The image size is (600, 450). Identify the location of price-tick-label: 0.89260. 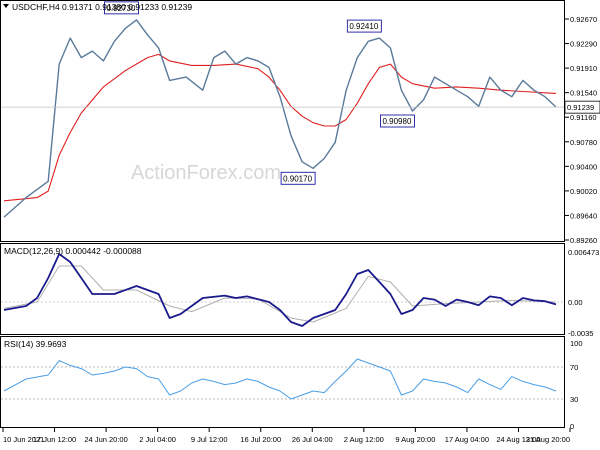
(583, 240).